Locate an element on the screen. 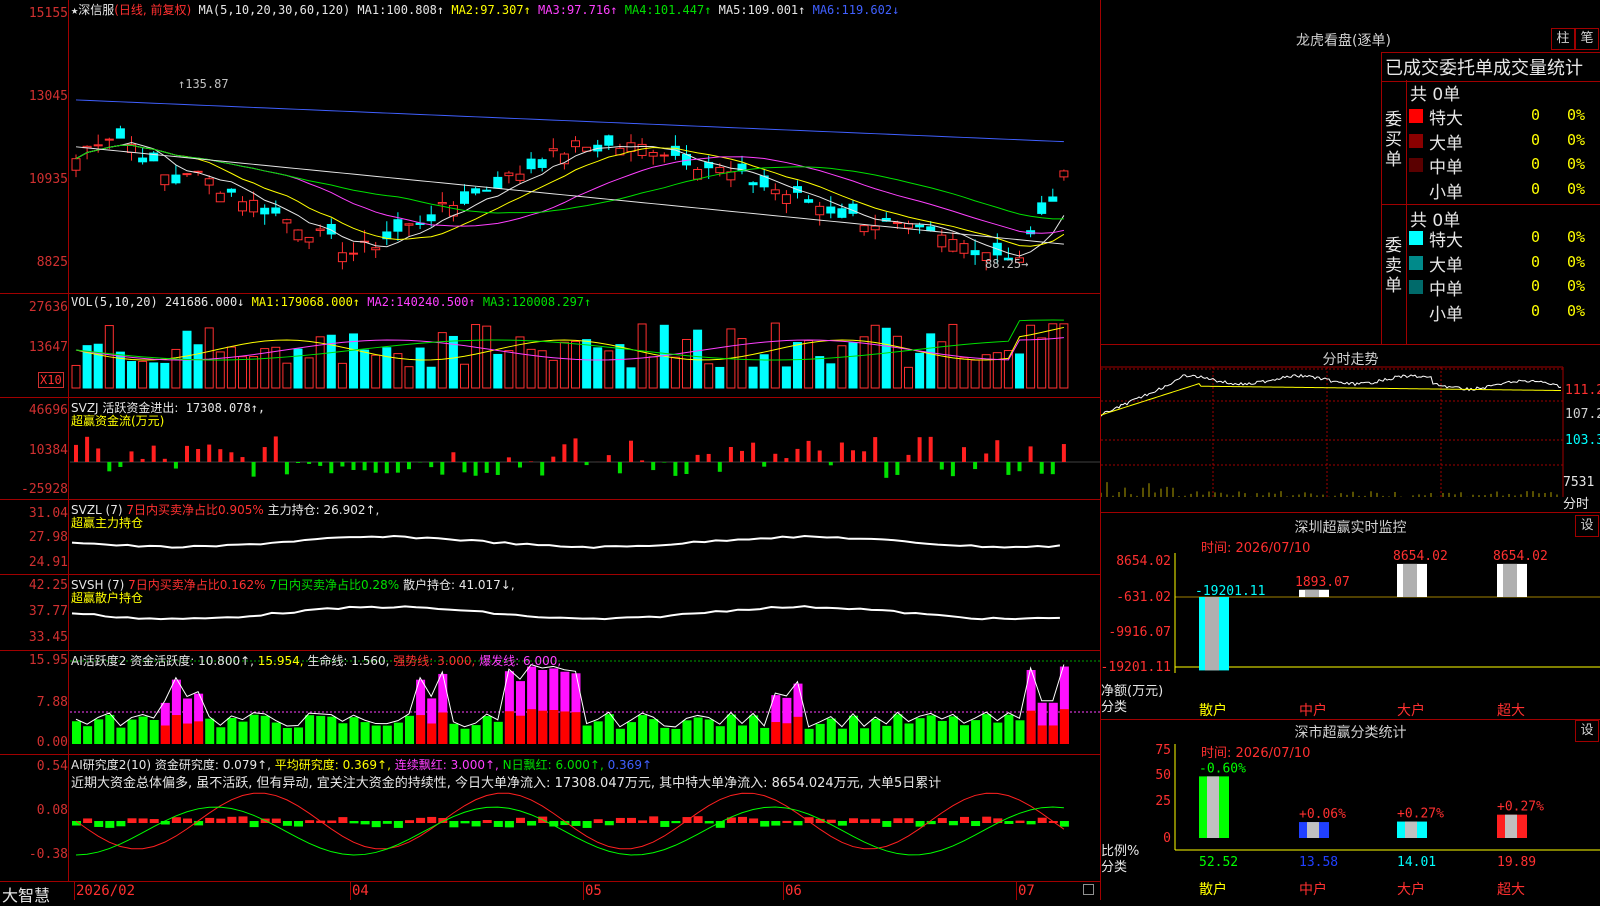 The height and width of the screenshot is (906, 1600). intraday-panel: 分时走势 111.2107.2103.3 7531 分时 is located at coordinates (1350, 429).